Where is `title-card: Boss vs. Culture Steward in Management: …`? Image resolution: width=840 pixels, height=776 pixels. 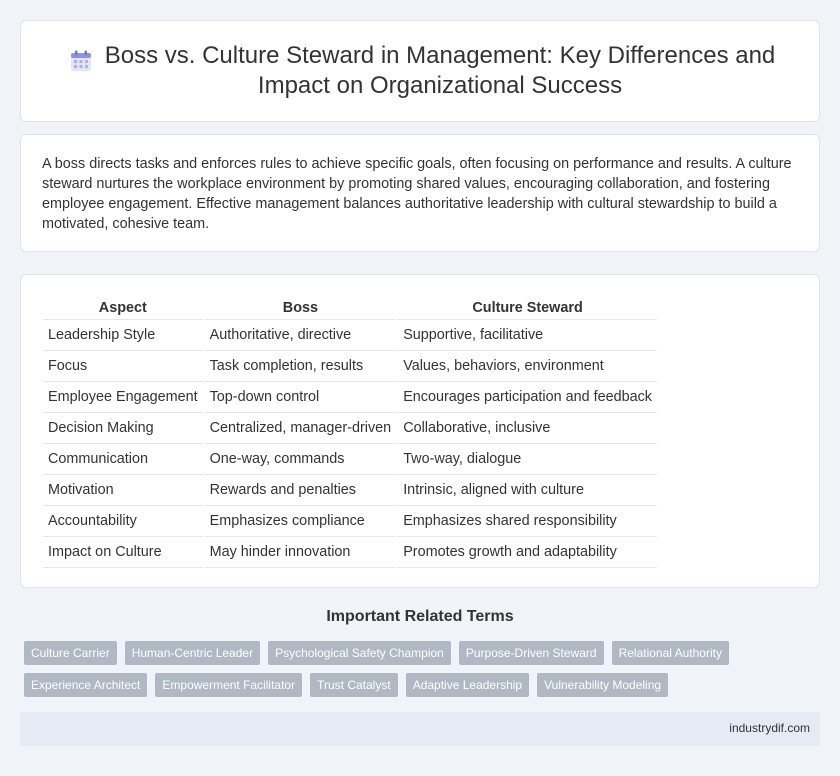 title-card: Boss vs. Culture Steward in Management: … is located at coordinates (420, 71).